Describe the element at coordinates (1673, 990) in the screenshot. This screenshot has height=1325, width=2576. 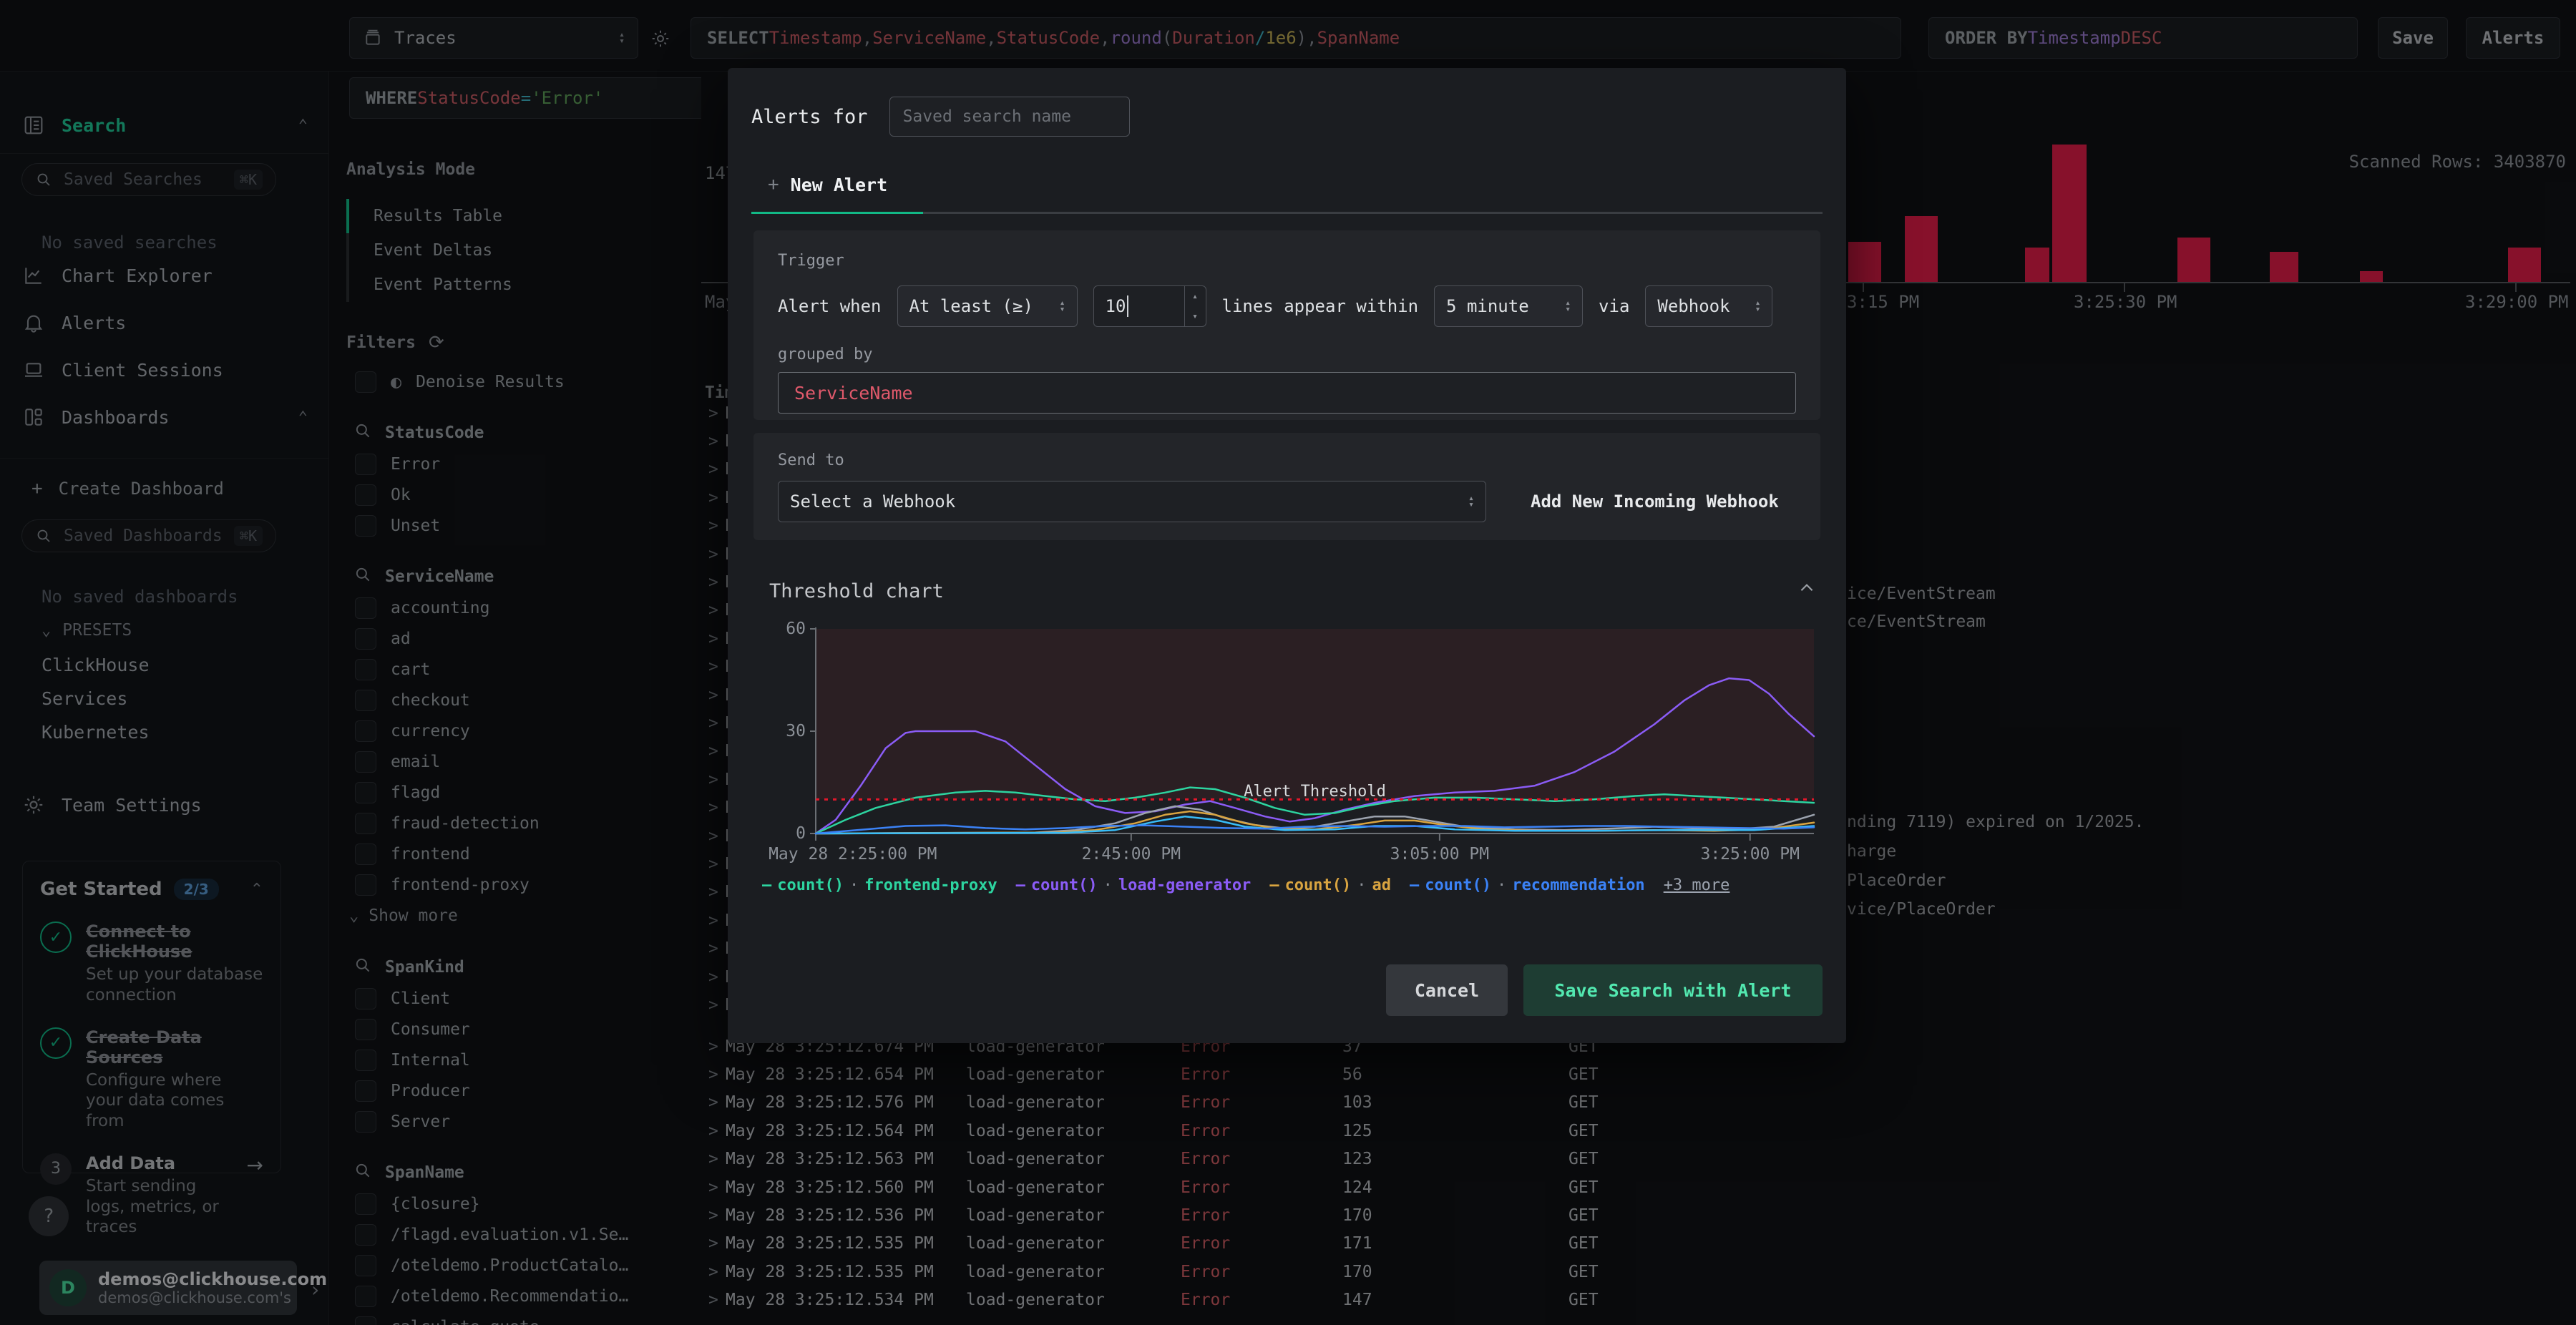
I see `save-search-with-alert-button: Save Search with Alert` at that location.